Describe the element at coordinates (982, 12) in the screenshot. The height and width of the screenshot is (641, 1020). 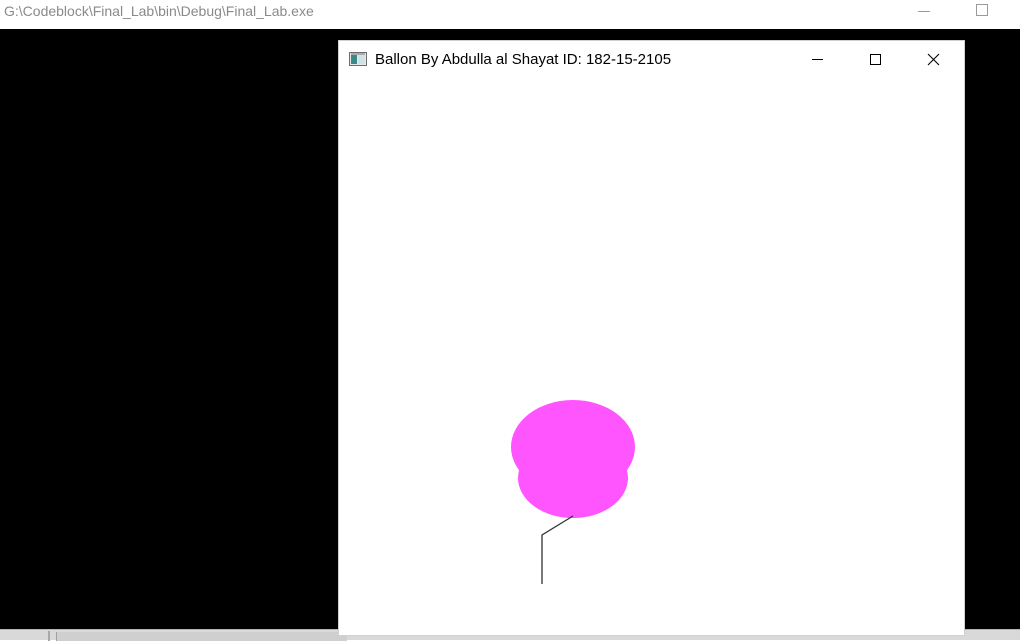
I see `console-maximize-button` at that location.